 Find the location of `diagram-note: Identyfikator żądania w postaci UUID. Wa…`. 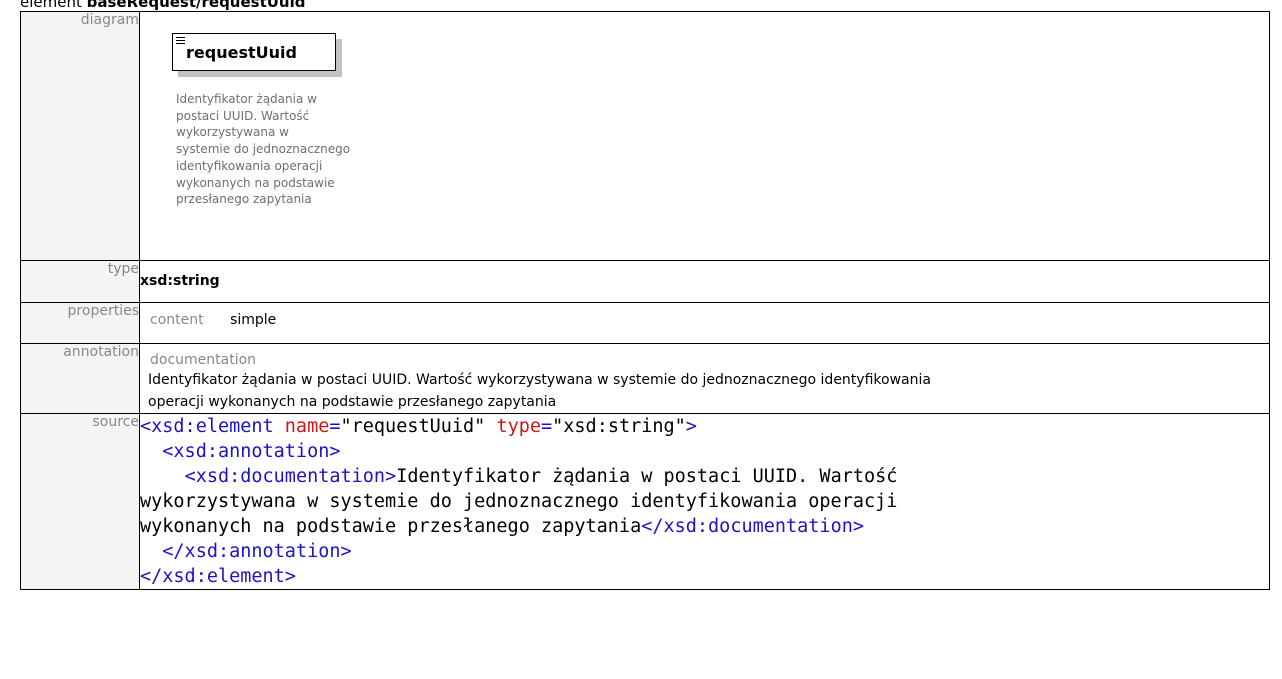

diagram-note: Identyfikator żądania w postaci UUID. Wa… is located at coordinates (296, 149).